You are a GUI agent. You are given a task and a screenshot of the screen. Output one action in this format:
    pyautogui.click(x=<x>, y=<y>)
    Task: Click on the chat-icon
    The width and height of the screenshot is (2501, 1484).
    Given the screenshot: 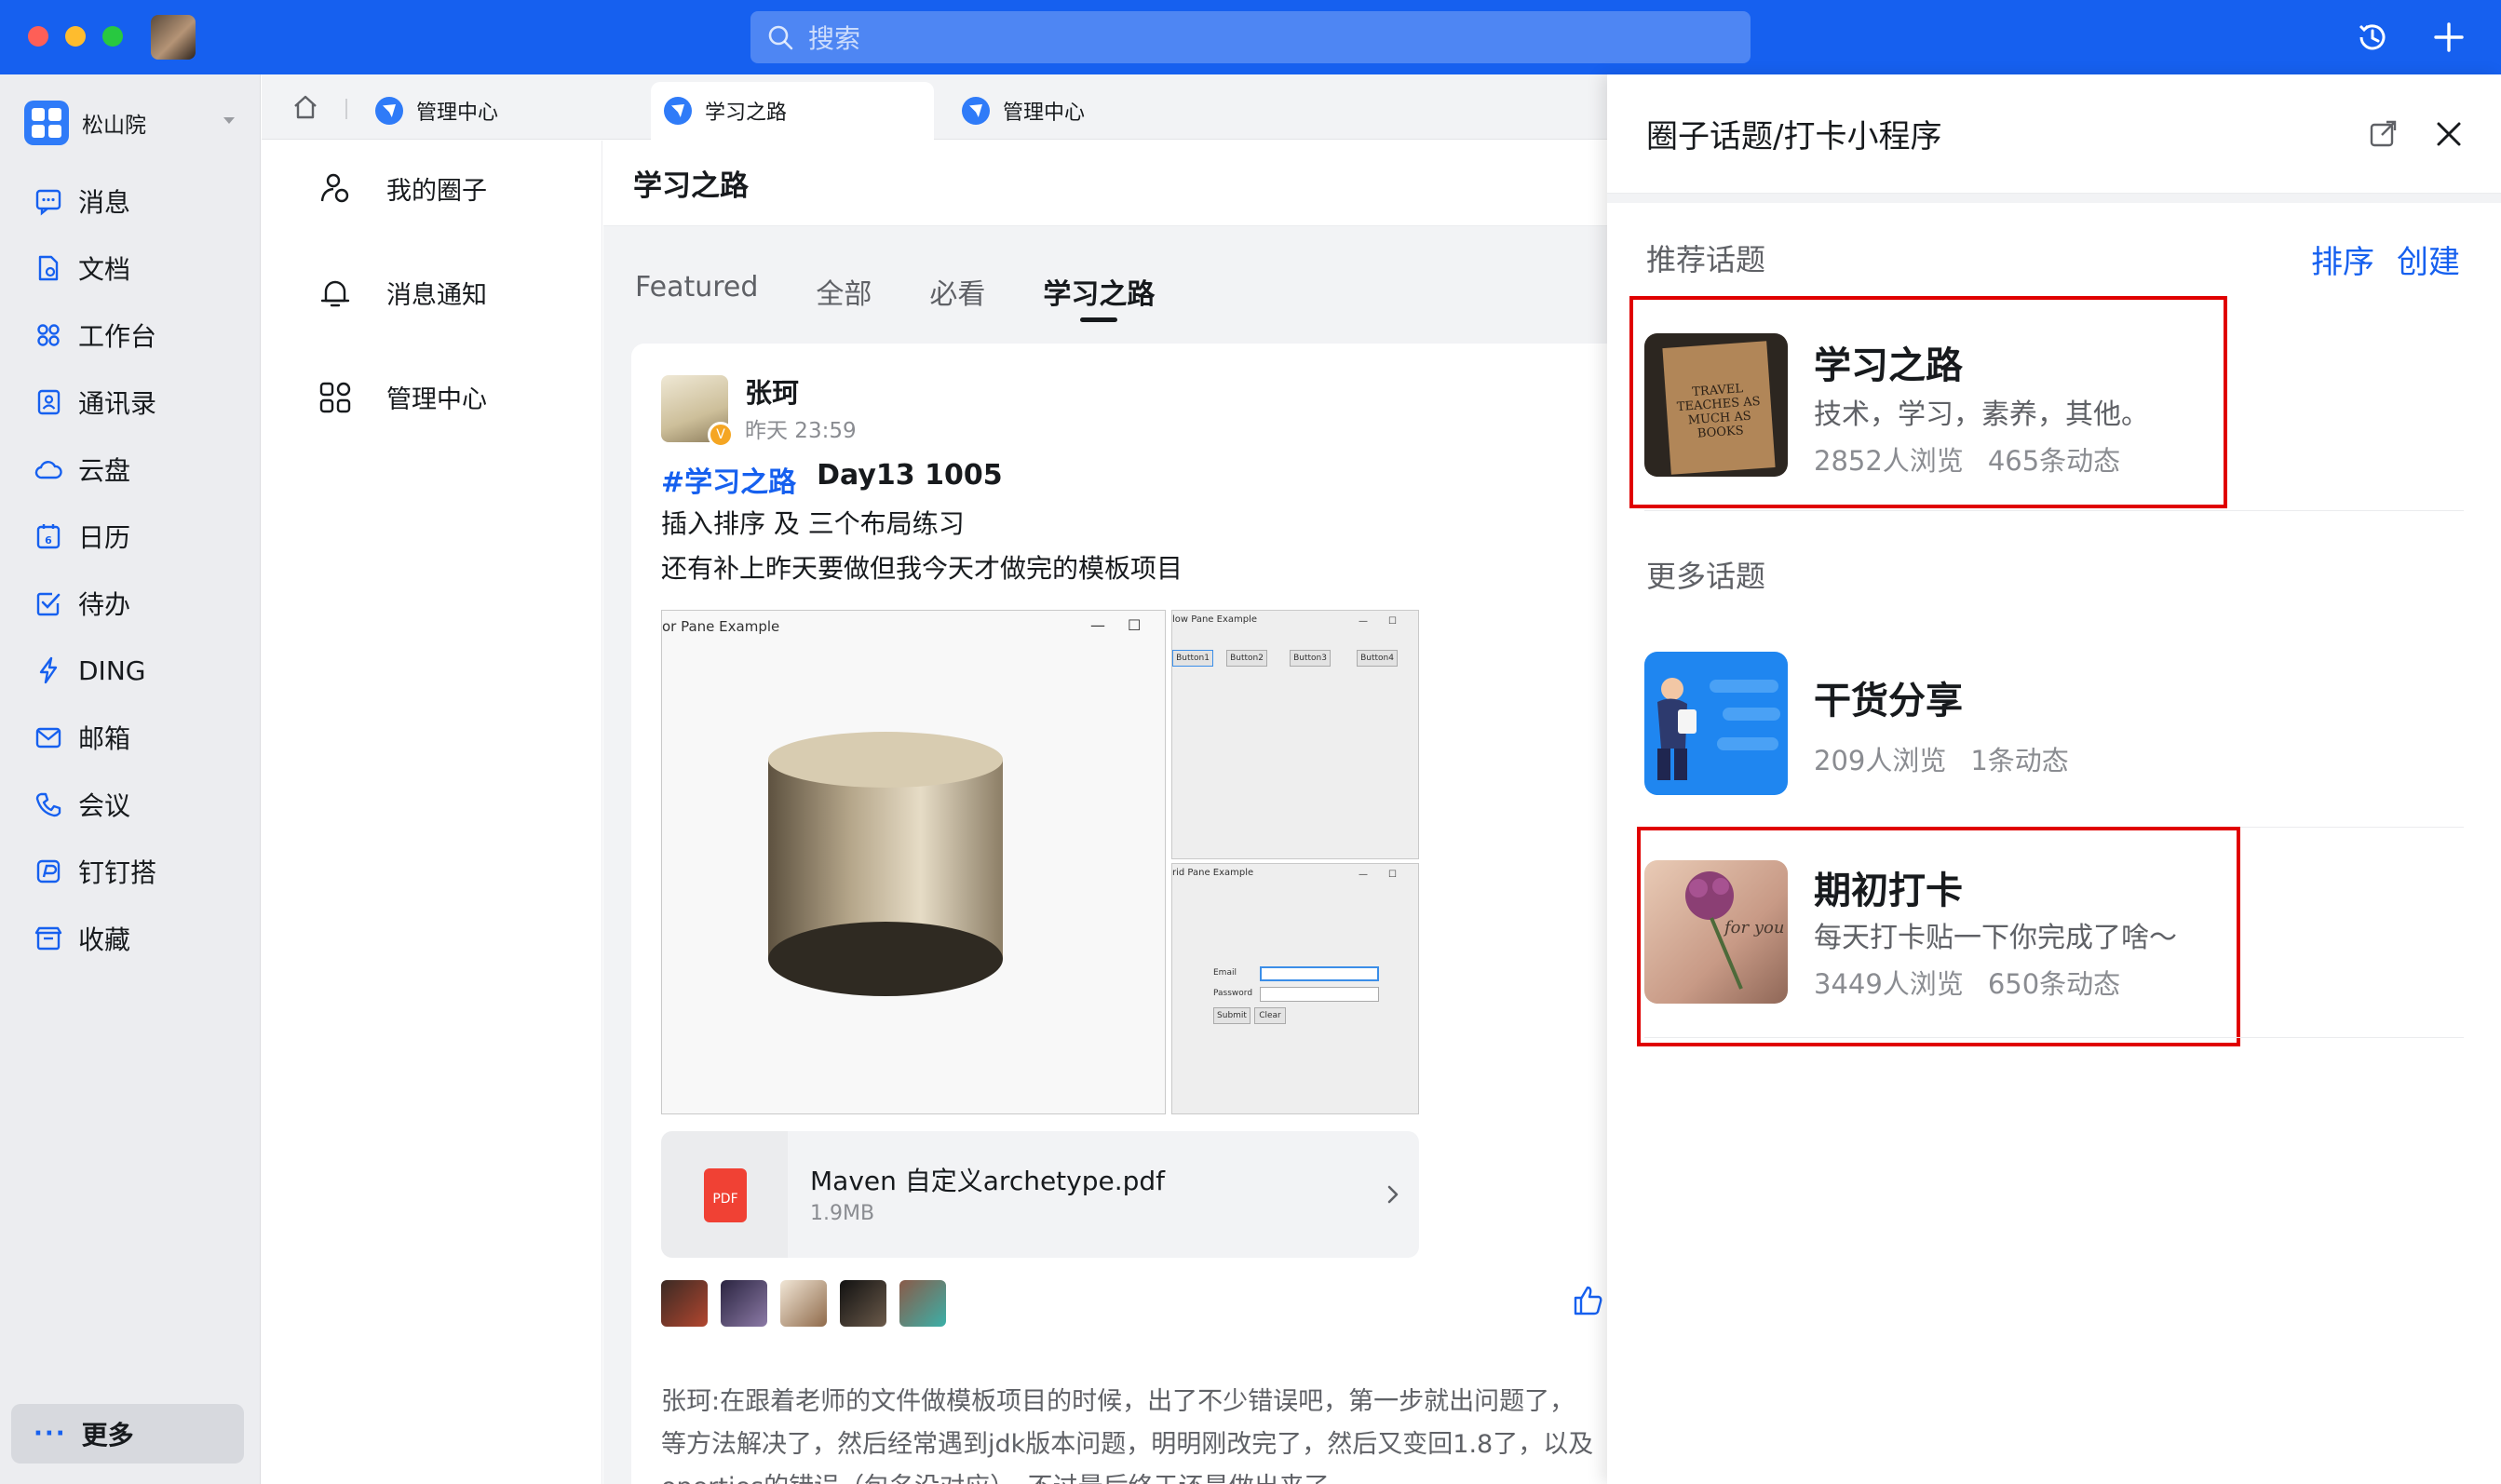 What is the action you would take?
    pyautogui.click(x=48, y=202)
    